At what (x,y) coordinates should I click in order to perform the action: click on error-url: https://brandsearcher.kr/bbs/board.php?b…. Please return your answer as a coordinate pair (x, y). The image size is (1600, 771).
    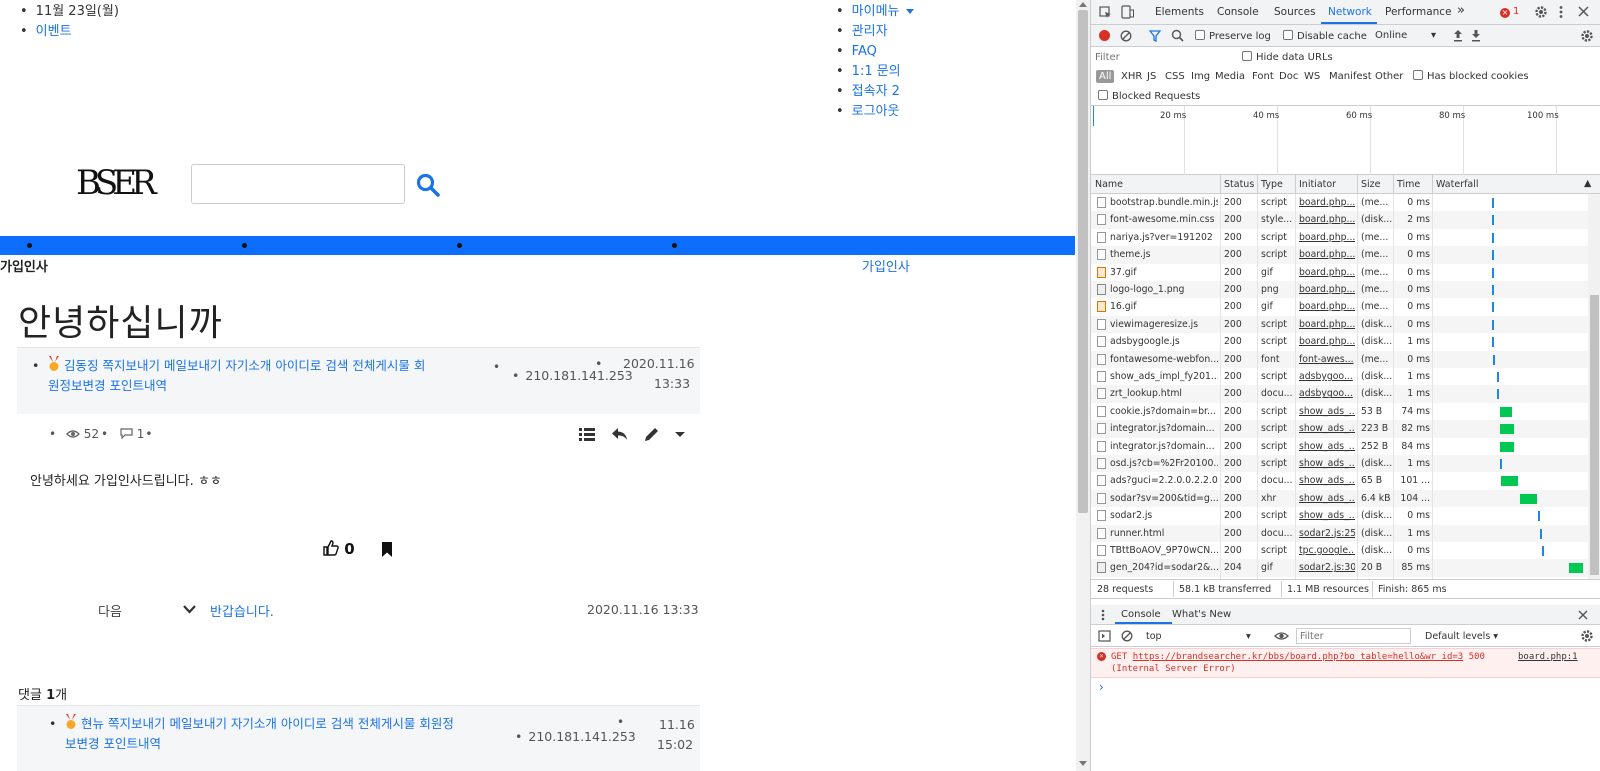
    Looking at the image, I should click on (1298, 657).